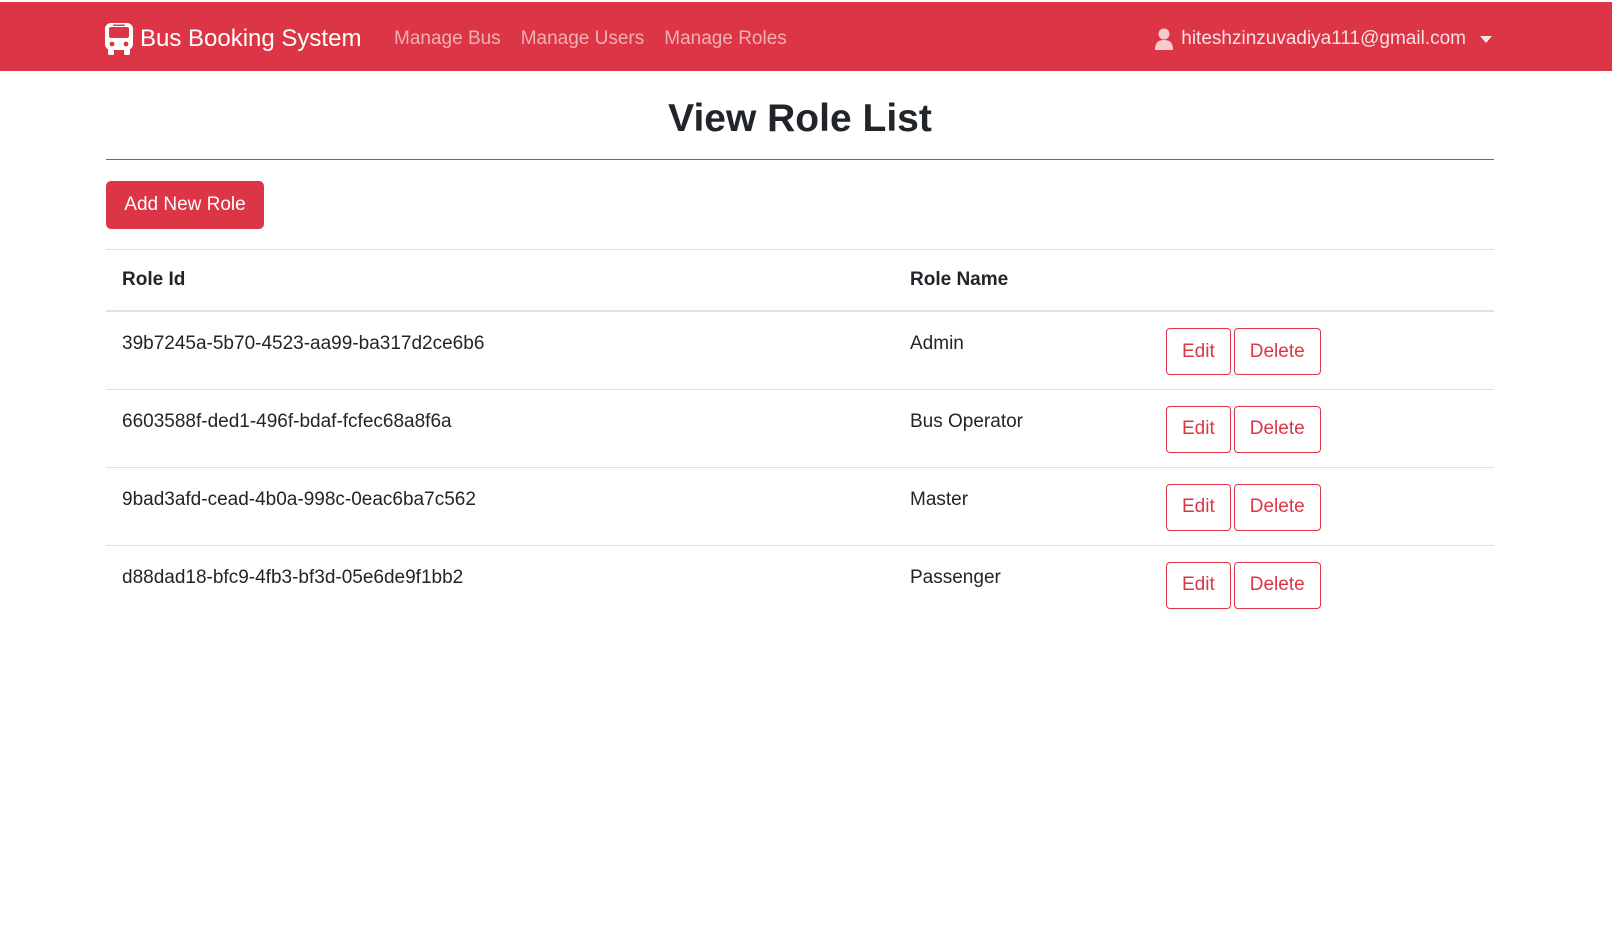 The height and width of the screenshot is (940, 1612). What do you see at coordinates (185, 205) in the screenshot?
I see `add-new-role-button: Add New Role` at bounding box center [185, 205].